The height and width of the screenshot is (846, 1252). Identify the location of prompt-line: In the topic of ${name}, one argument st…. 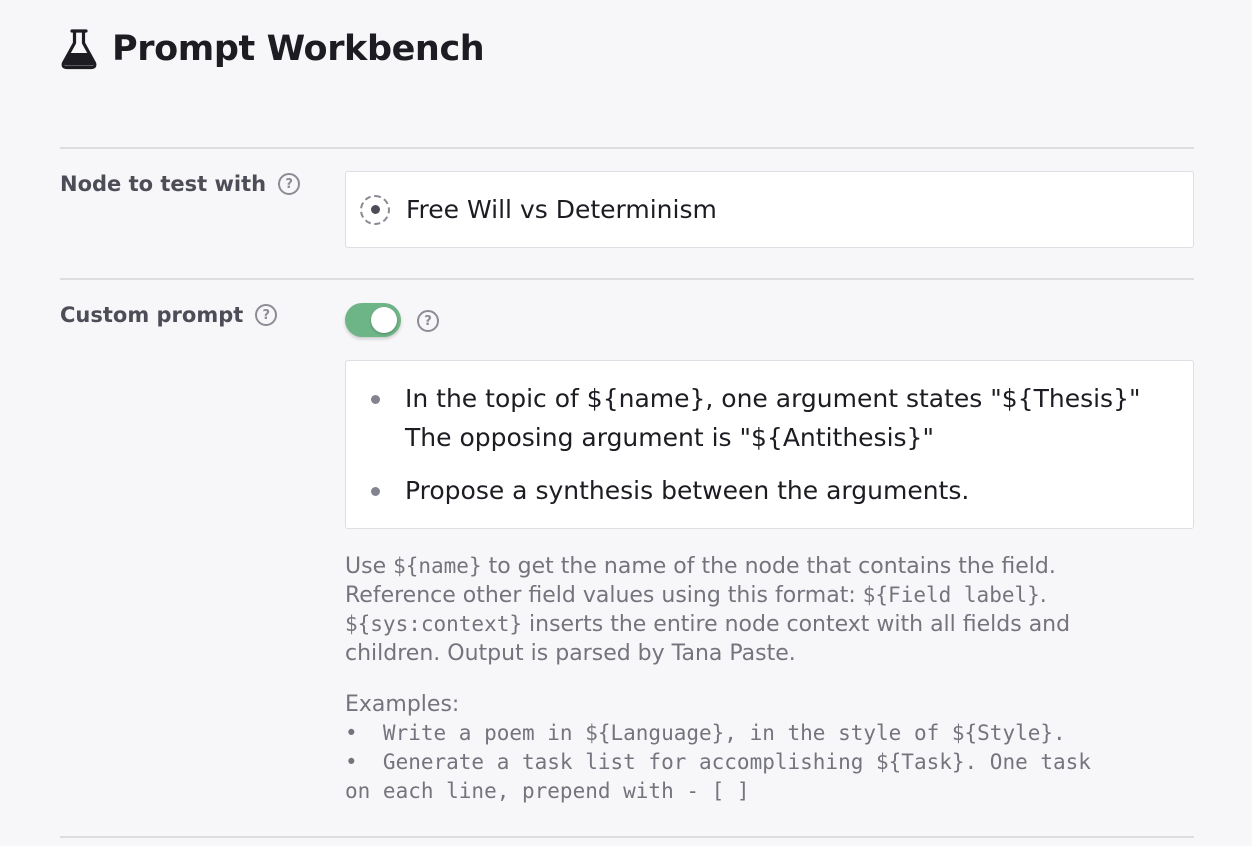
(773, 398).